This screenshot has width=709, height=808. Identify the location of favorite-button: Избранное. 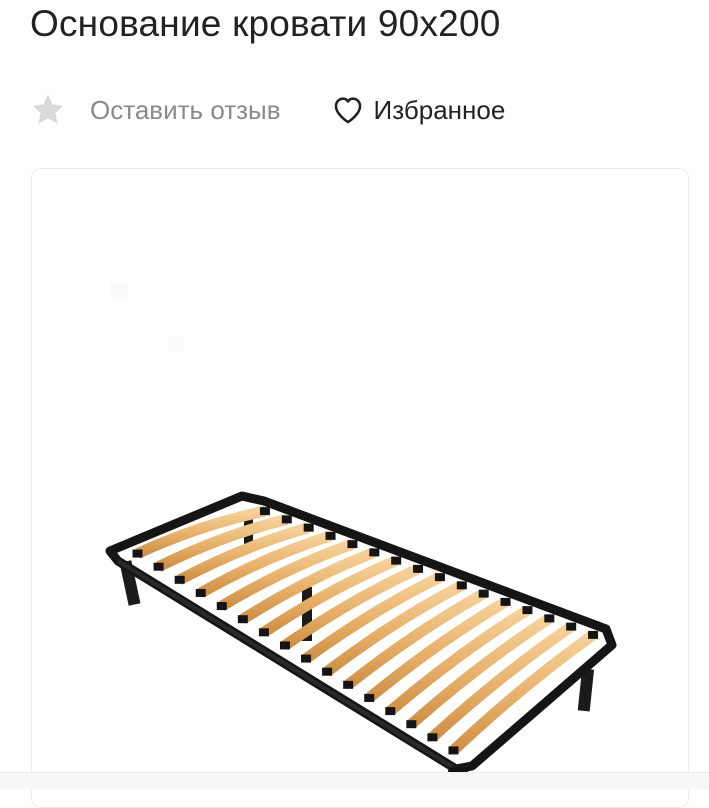
(418, 110).